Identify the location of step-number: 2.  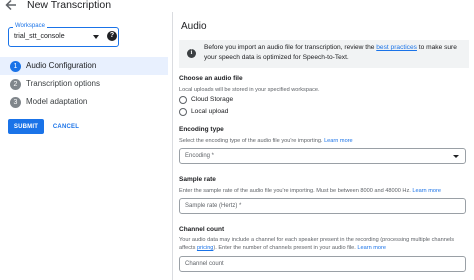
(15, 84).